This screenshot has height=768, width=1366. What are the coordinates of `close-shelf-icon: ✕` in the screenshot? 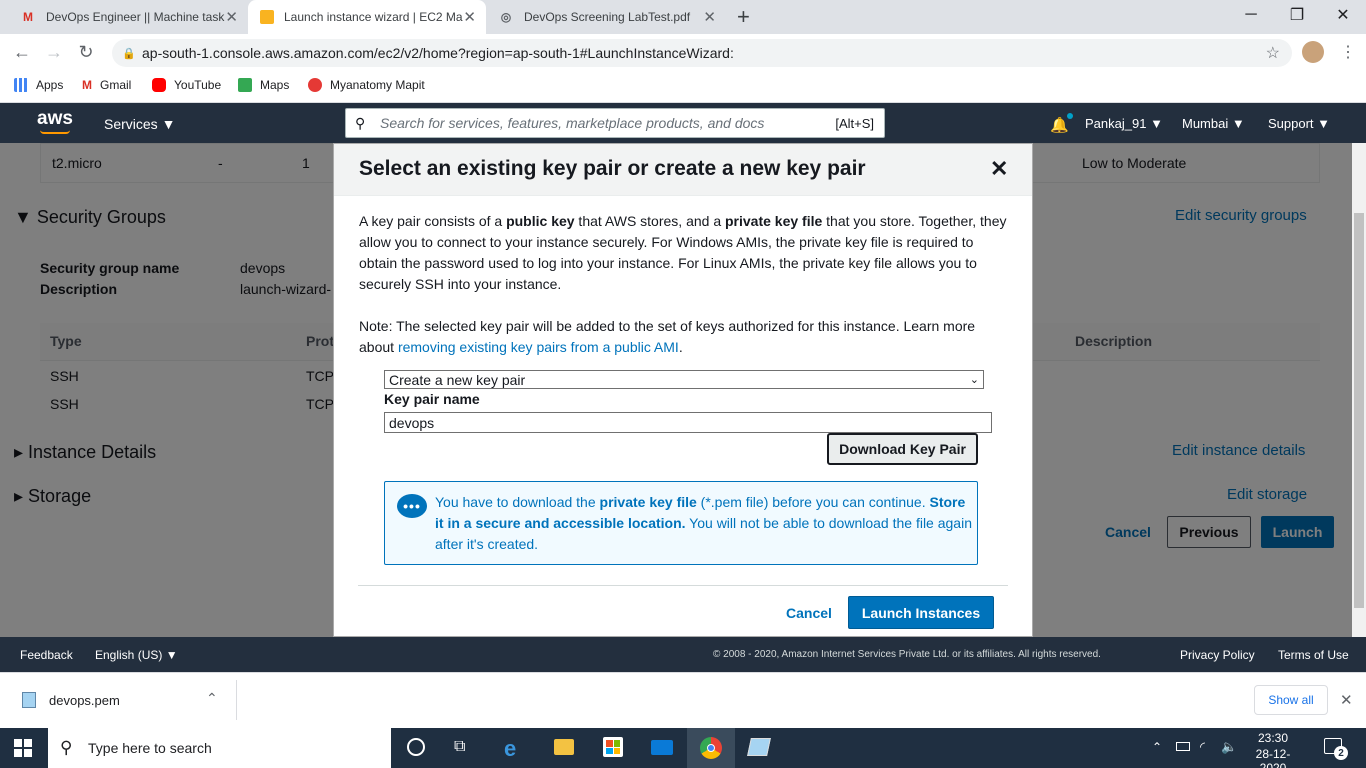 It's located at (1346, 700).